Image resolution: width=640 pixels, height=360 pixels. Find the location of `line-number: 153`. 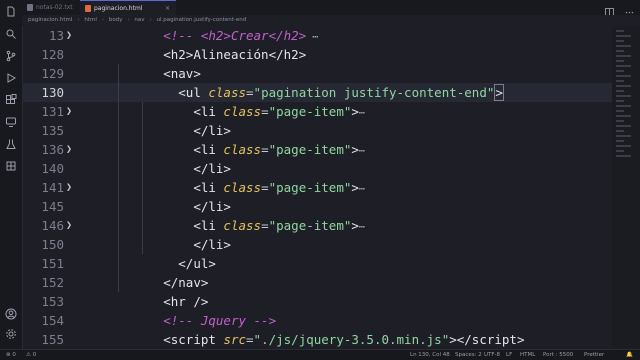

line-number: 153 is located at coordinates (52, 301).